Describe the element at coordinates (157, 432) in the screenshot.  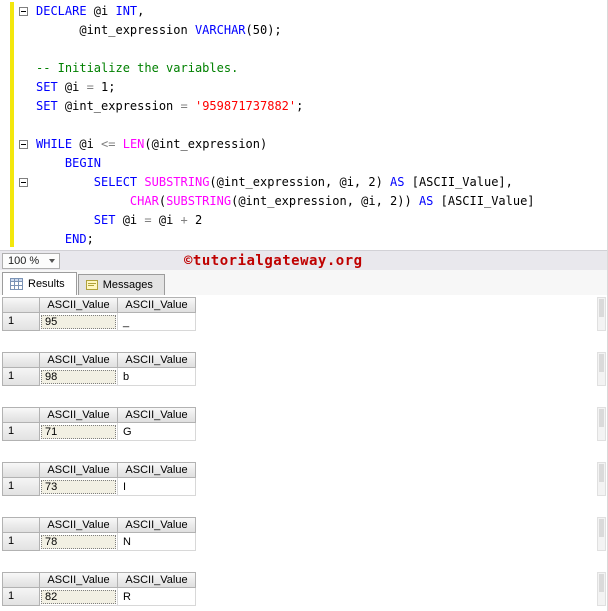
I see `grid-cell-char: G` at that location.